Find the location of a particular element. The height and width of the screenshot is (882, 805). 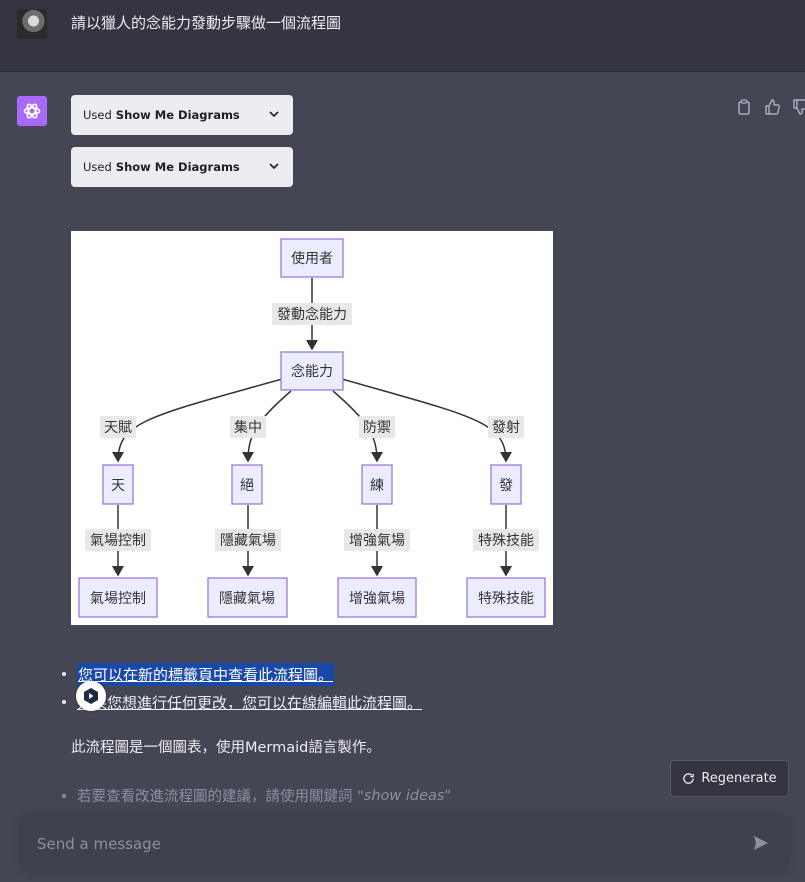

copy-icon is located at coordinates (744, 107).